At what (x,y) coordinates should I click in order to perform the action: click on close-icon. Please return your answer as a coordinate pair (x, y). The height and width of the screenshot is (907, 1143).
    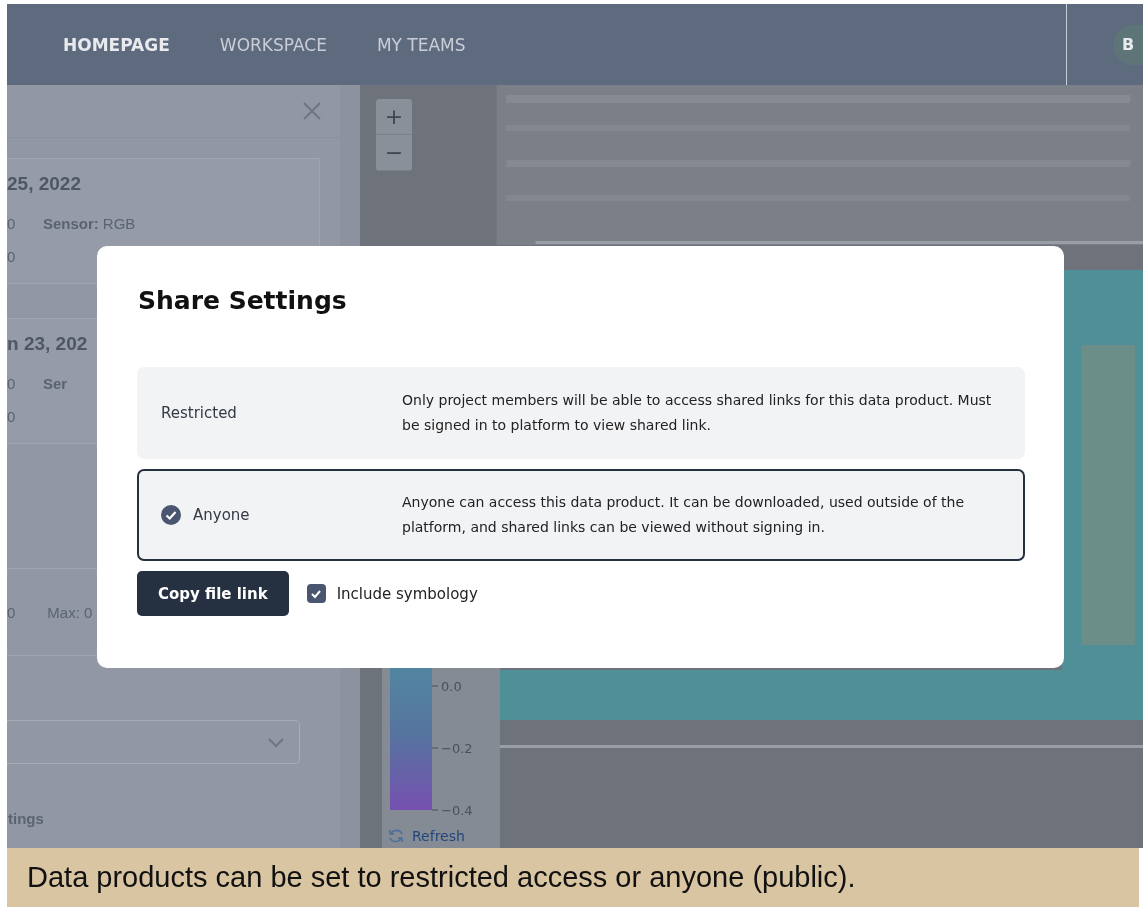
    Looking at the image, I should click on (312, 111).